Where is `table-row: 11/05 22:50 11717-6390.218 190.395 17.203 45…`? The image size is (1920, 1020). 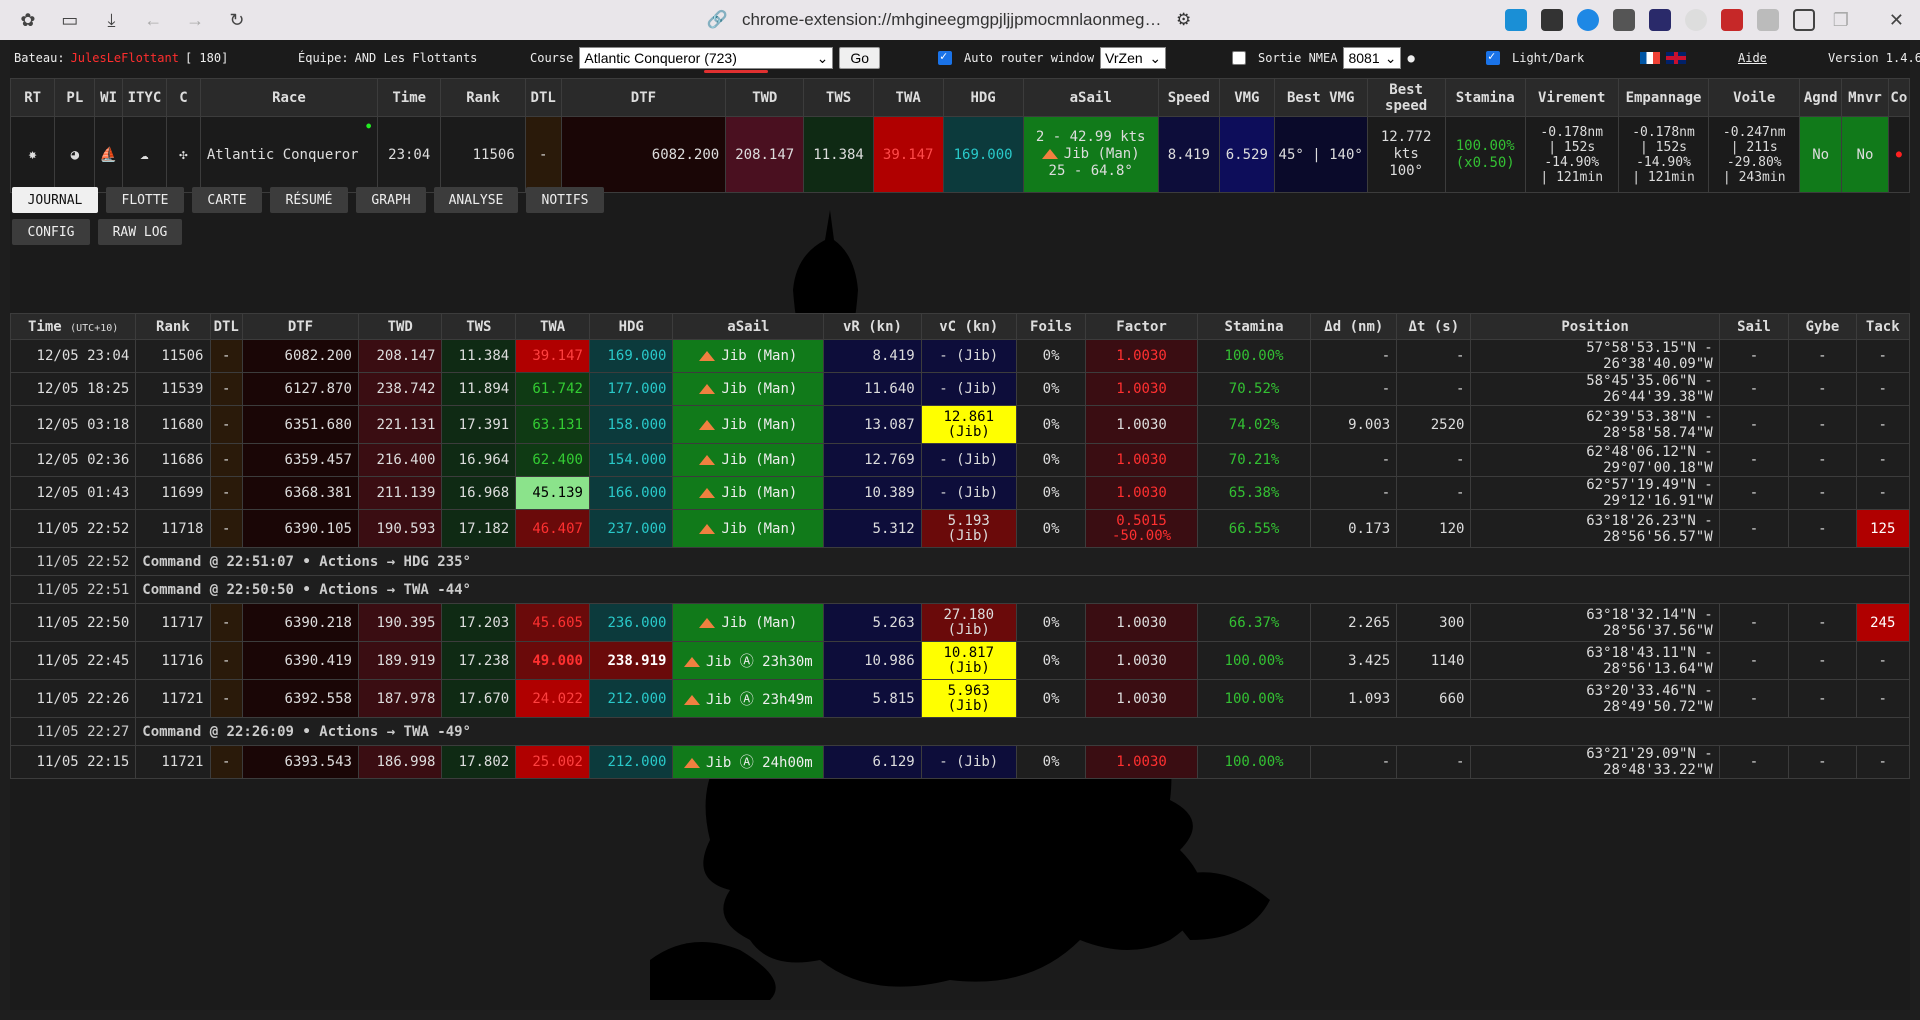
table-row: 11/05 22:50 11717-6390.218 190.395 17.203 45… is located at coordinates (960, 622).